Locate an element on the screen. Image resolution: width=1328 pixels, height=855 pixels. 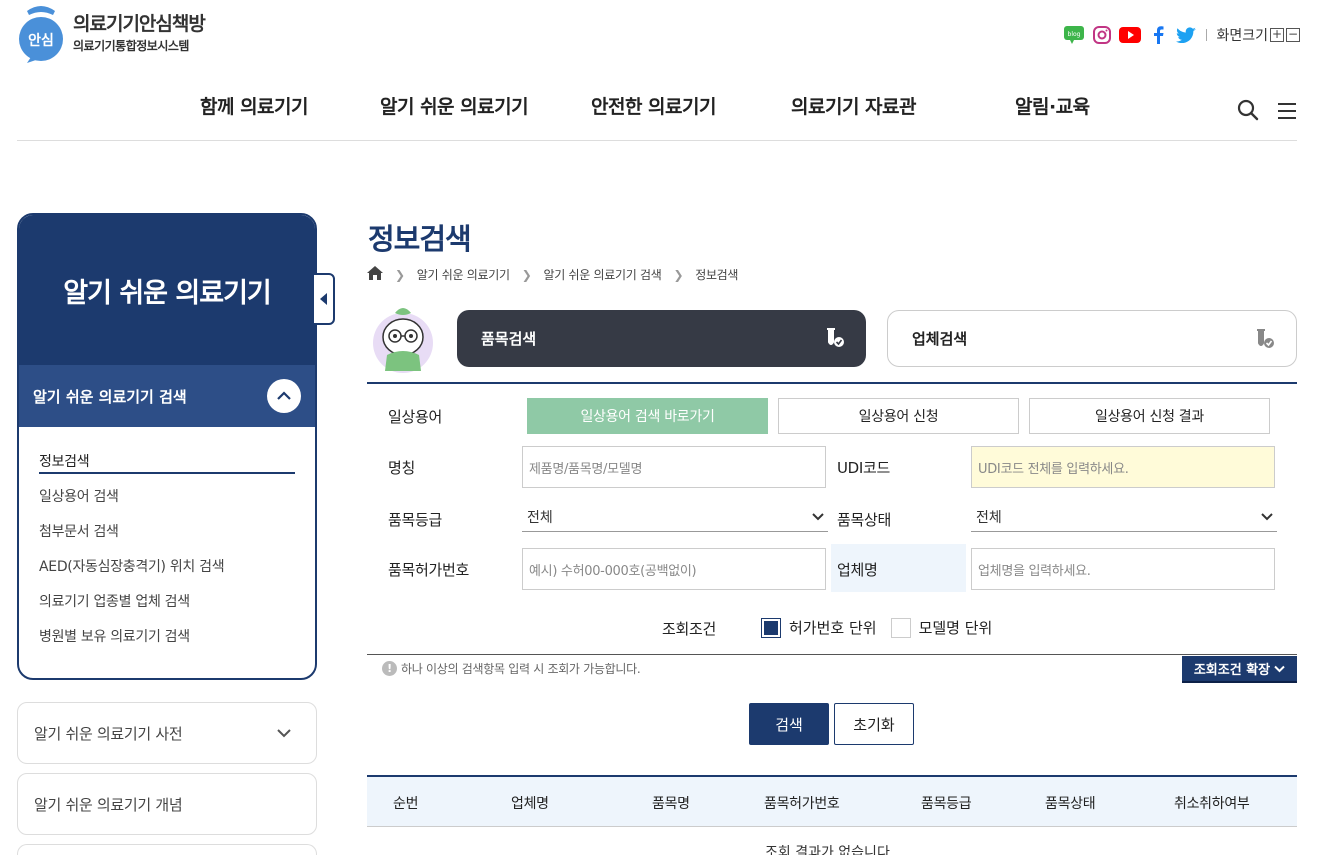
status-select: 전체 is located at coordinates (1124, 517).